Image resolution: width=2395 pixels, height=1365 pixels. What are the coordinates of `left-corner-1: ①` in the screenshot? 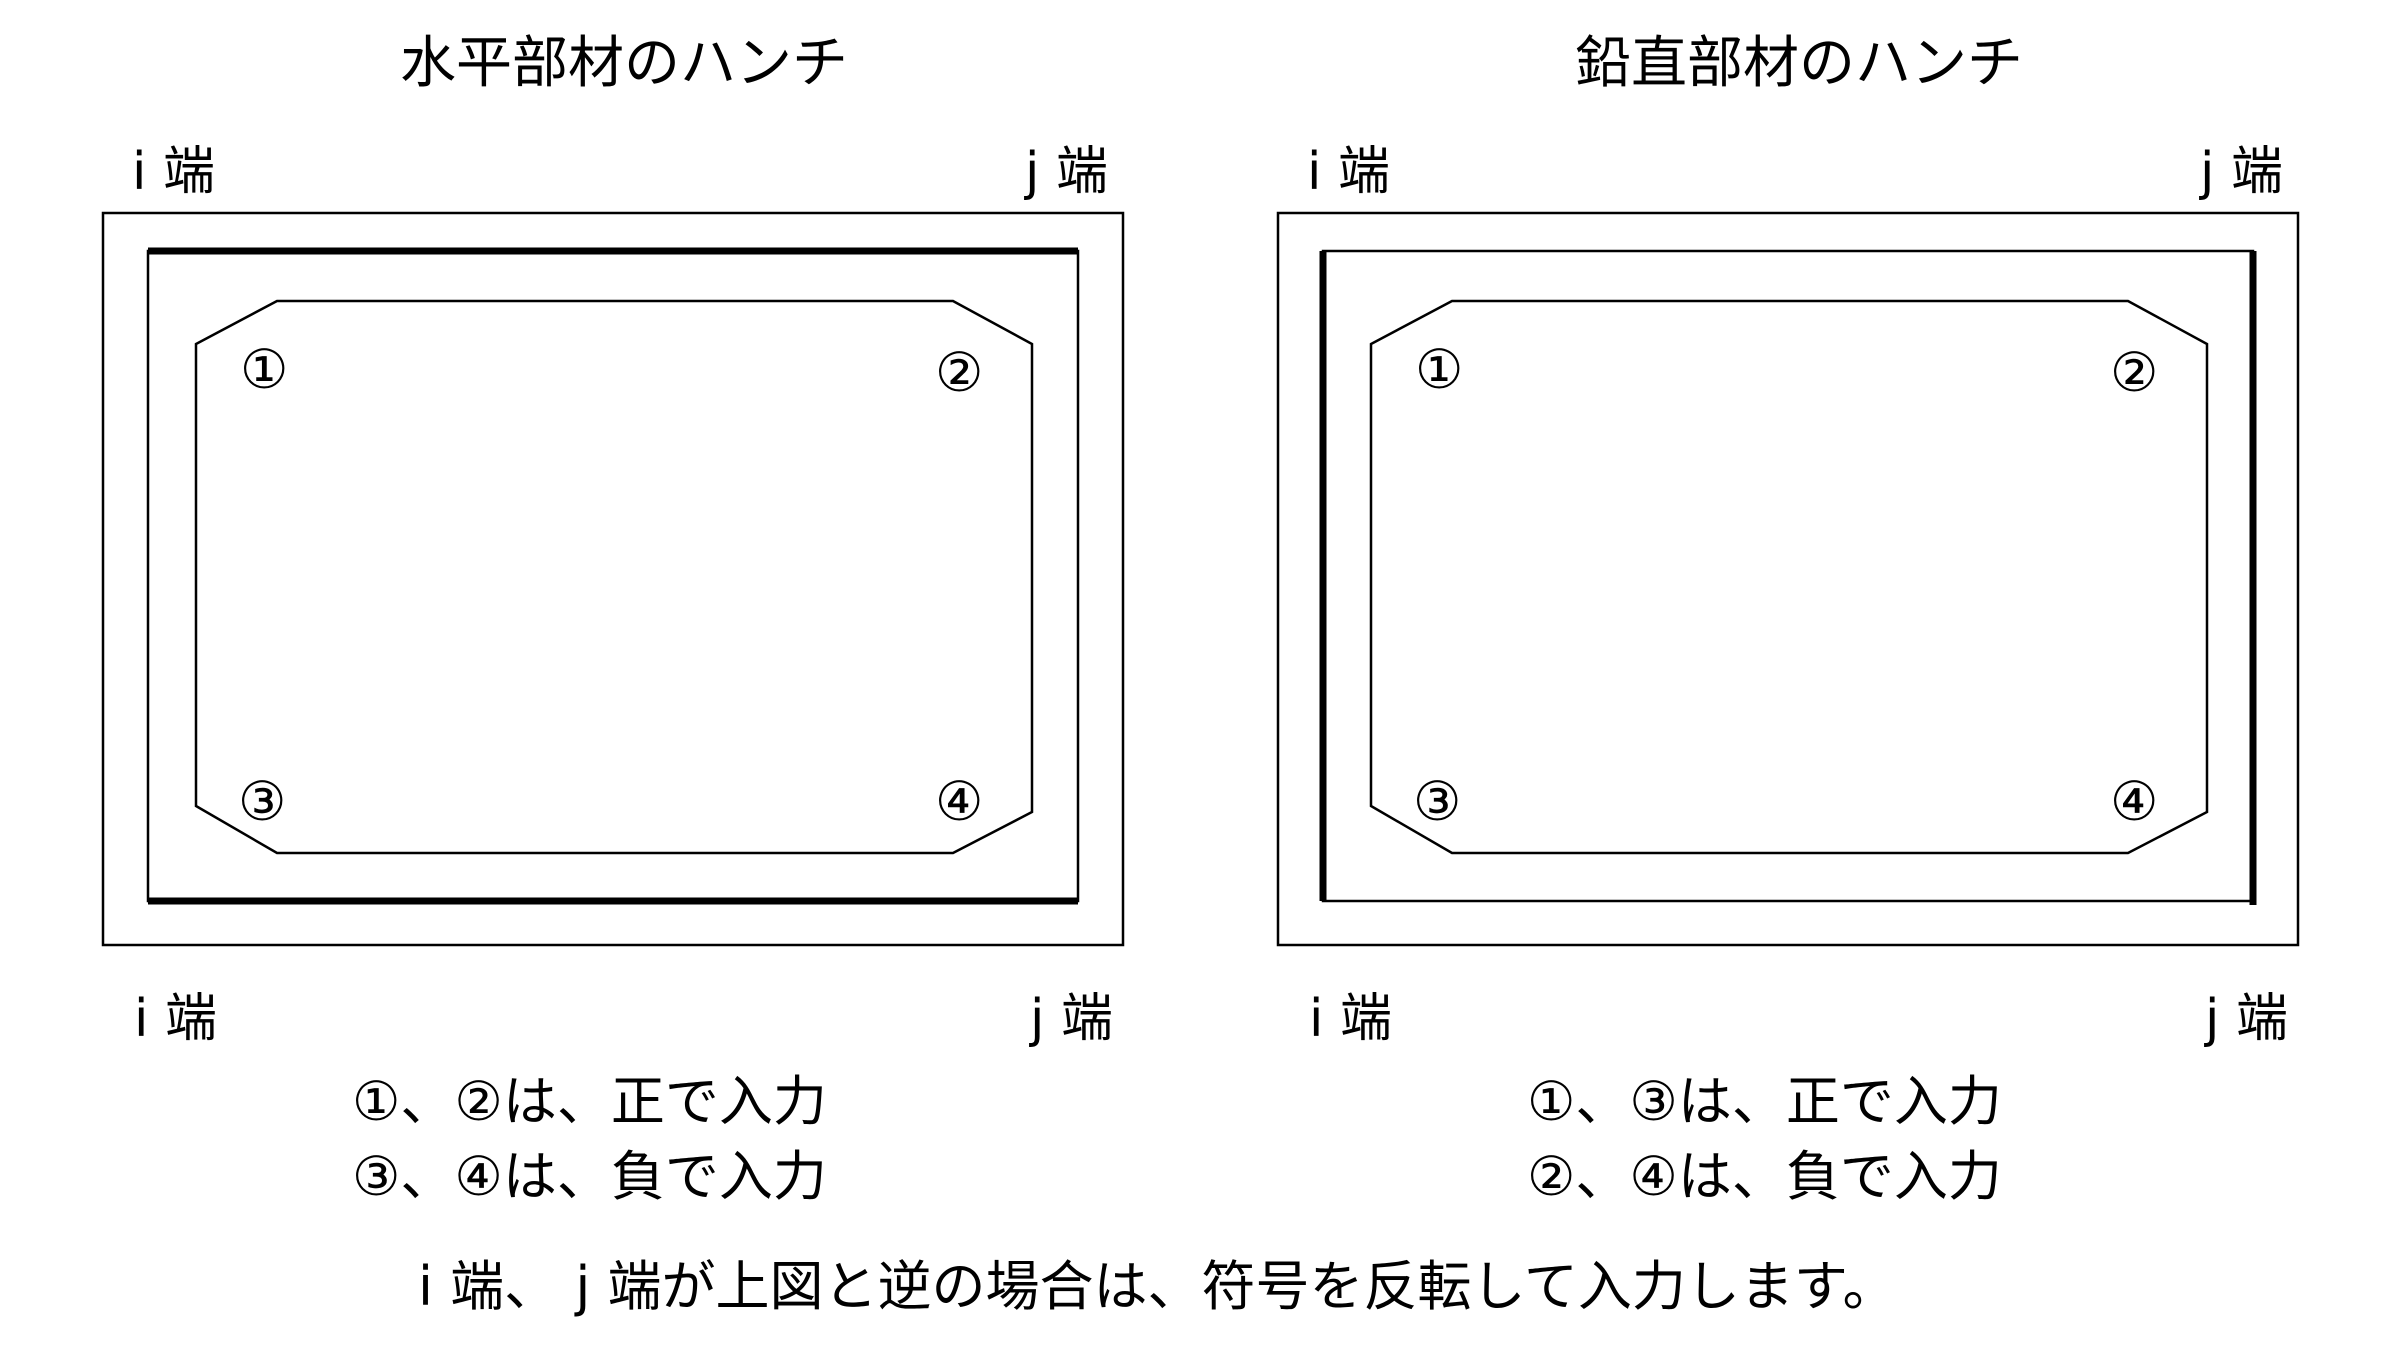 It's located at (264, 369).